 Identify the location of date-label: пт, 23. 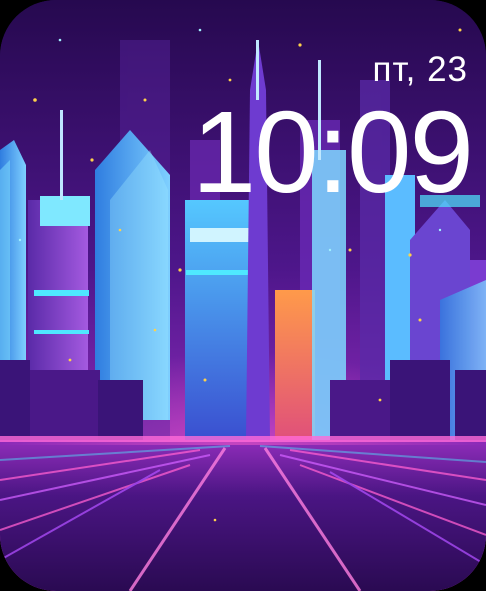
(420, 69).